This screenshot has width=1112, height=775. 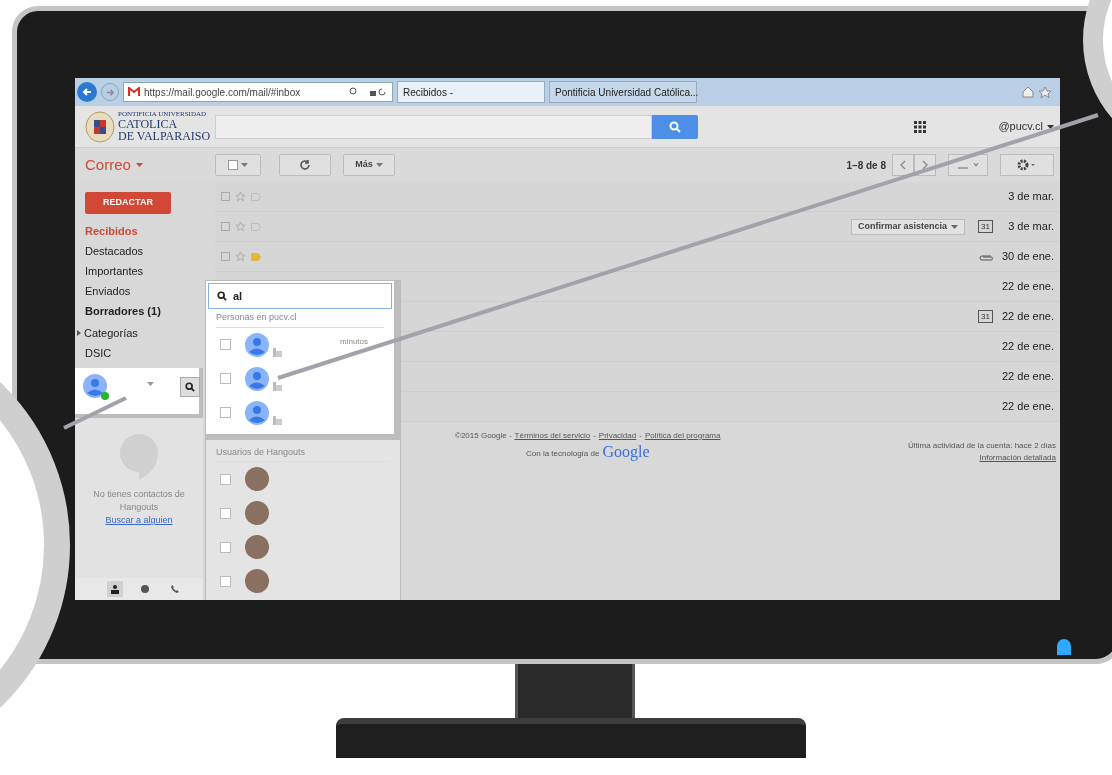 I want to click on sidebar-item: DSIC, so click(x=98, y=353).